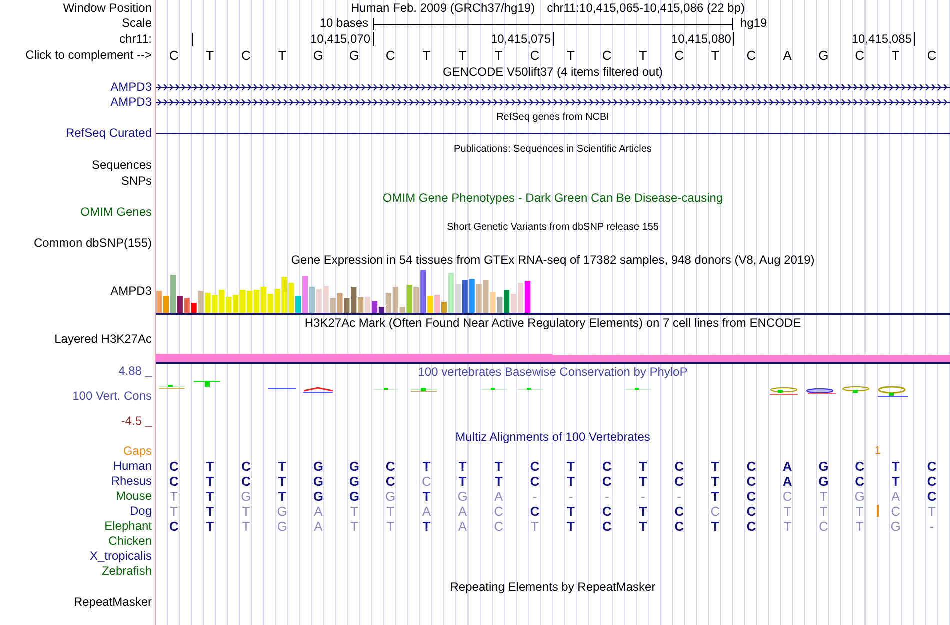  I want to click on track-title: Short Genetic Variants from dbSNP release 155, so click(553, 228).